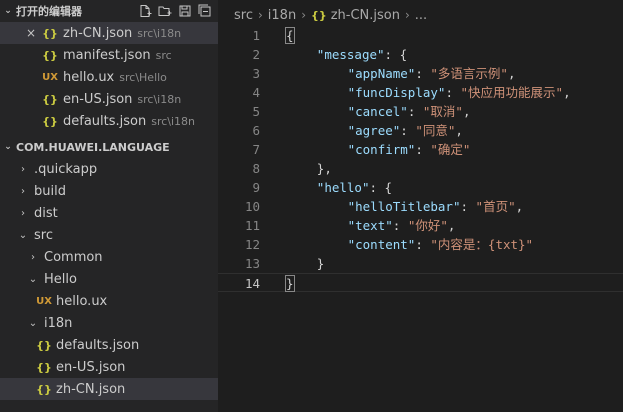 This screenshot has height=412, width=623. Describe the element at coordinates (165, 11) in the screenshot. I see `new-folder-icon` at that location.